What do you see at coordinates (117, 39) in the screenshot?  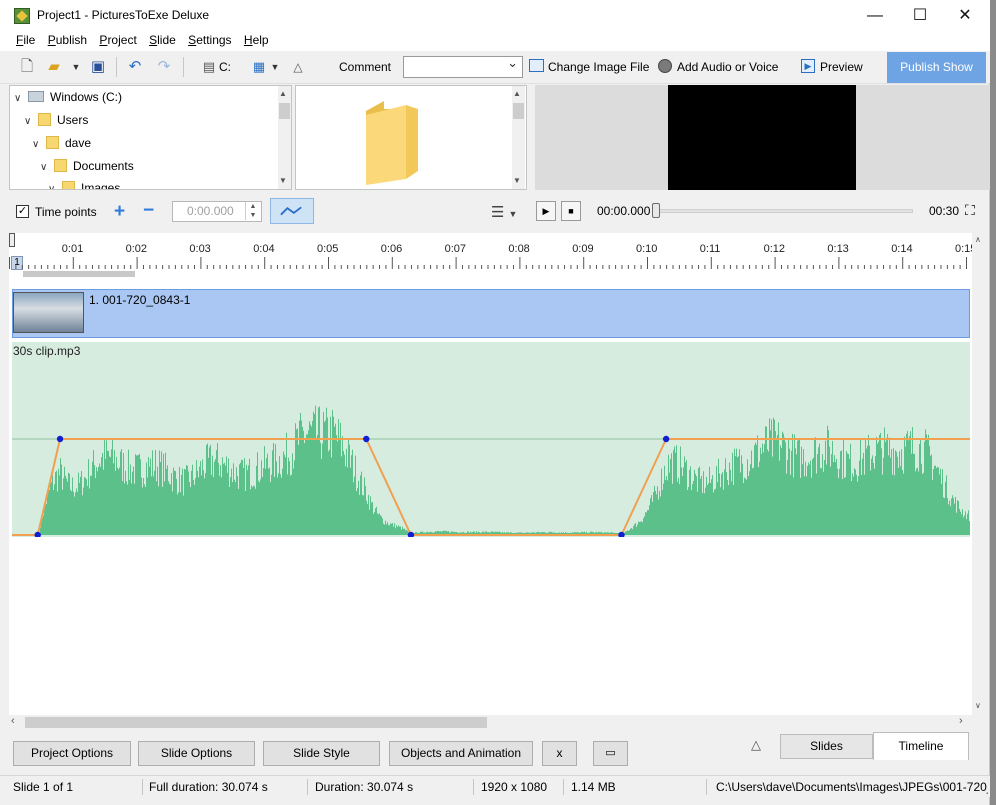 I see `menu-project: Project` at bounding box center [117, 39].